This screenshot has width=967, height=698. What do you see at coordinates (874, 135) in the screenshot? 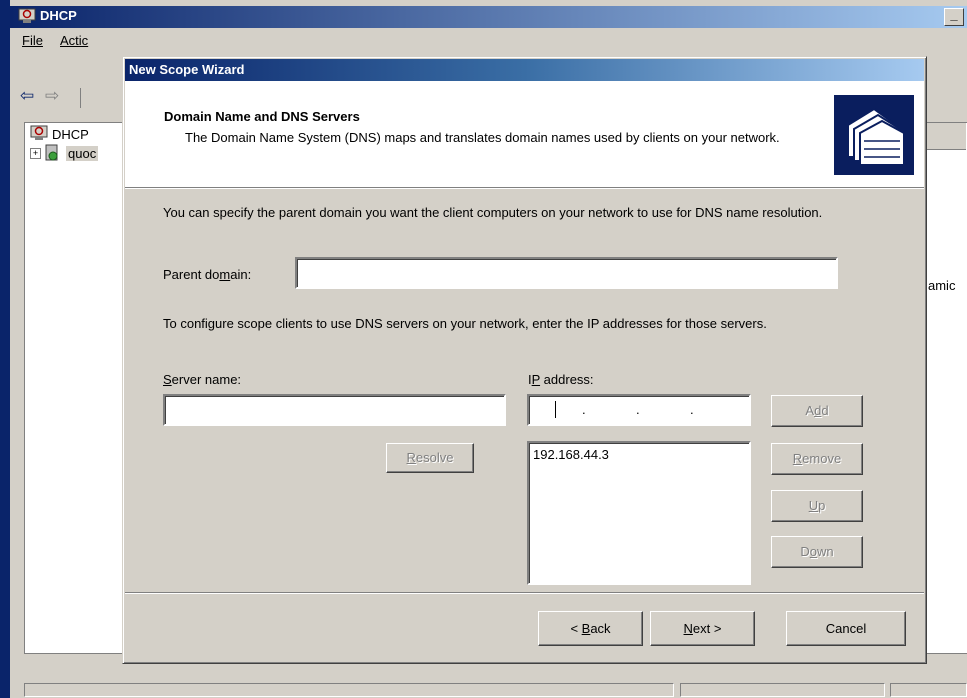
I see `folders-icon` at bounding box center [874, 135].